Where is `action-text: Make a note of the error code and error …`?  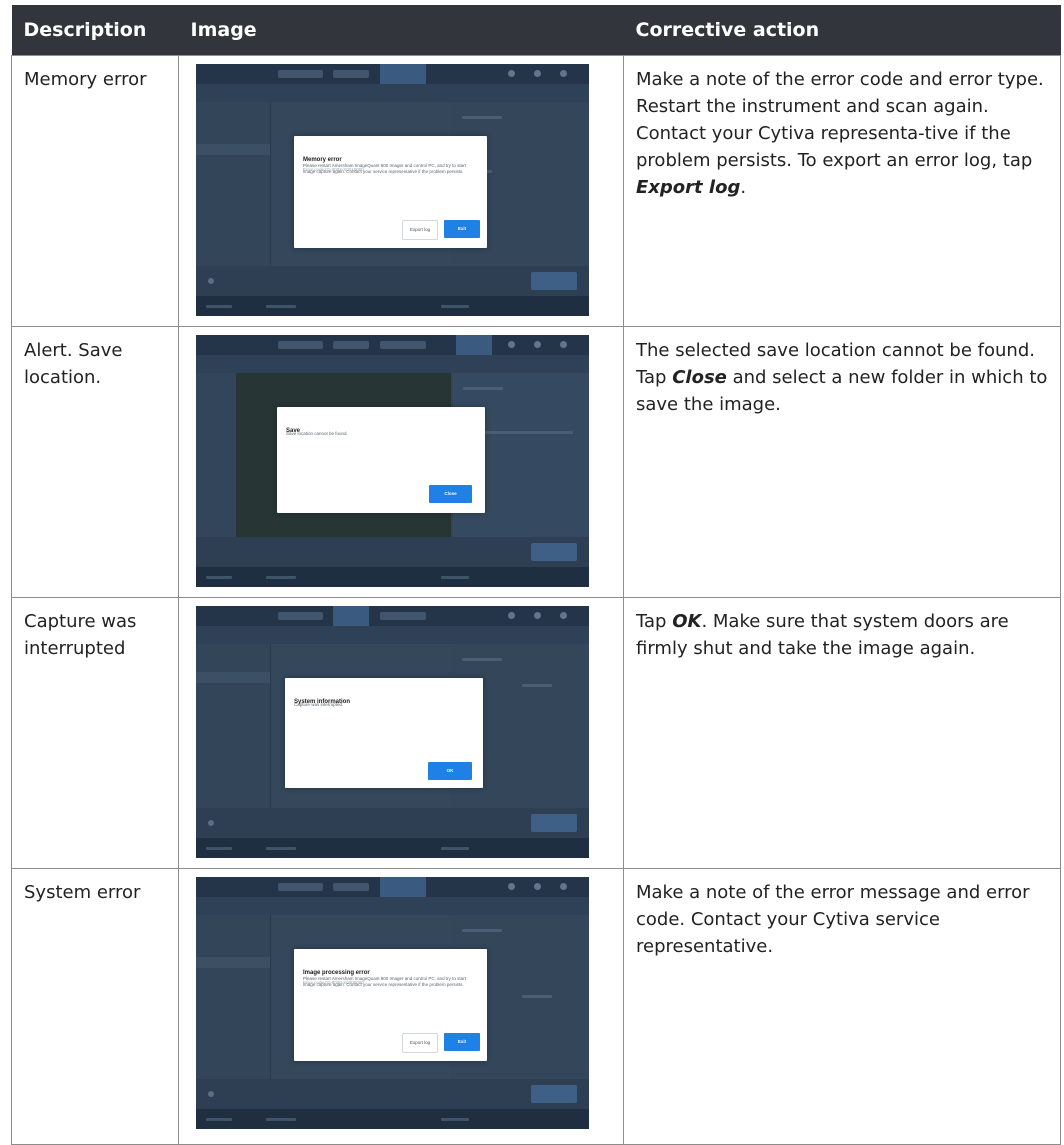
action-text: Make a note of the error code and error … is located at coordinates (840, 120).